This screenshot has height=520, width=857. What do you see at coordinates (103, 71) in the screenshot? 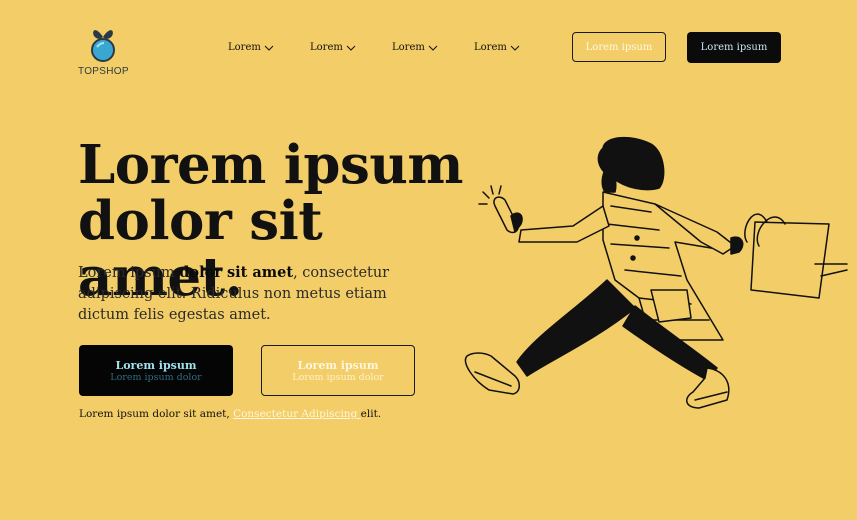
I see `brand-name: TOPSHOP` at bounding box center [103, 71].